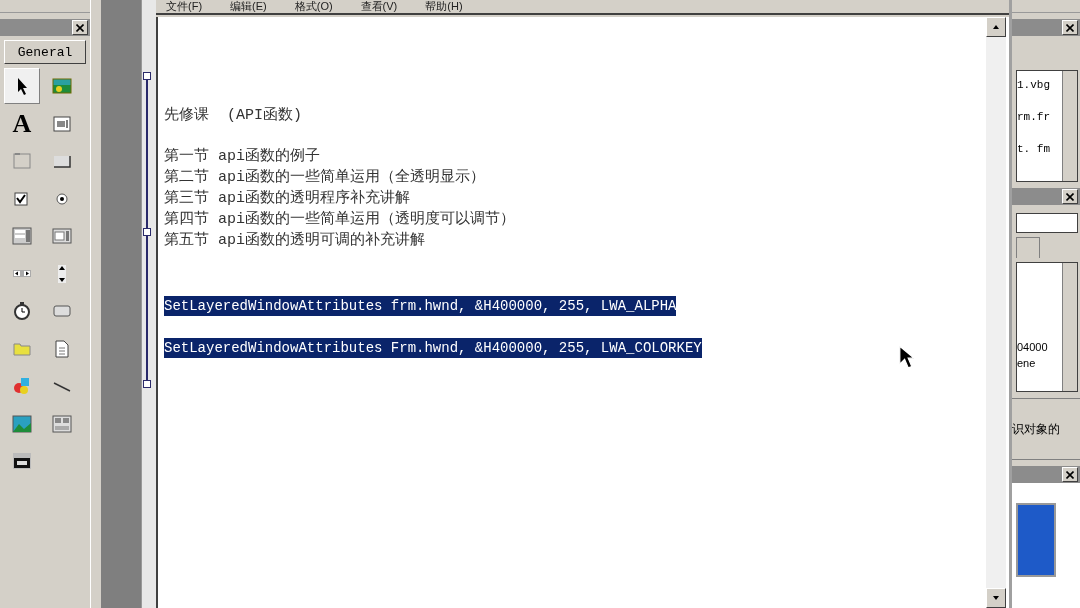 The image size is (1080, 608). I want to click on scroll-down-button, so click(996, 598).